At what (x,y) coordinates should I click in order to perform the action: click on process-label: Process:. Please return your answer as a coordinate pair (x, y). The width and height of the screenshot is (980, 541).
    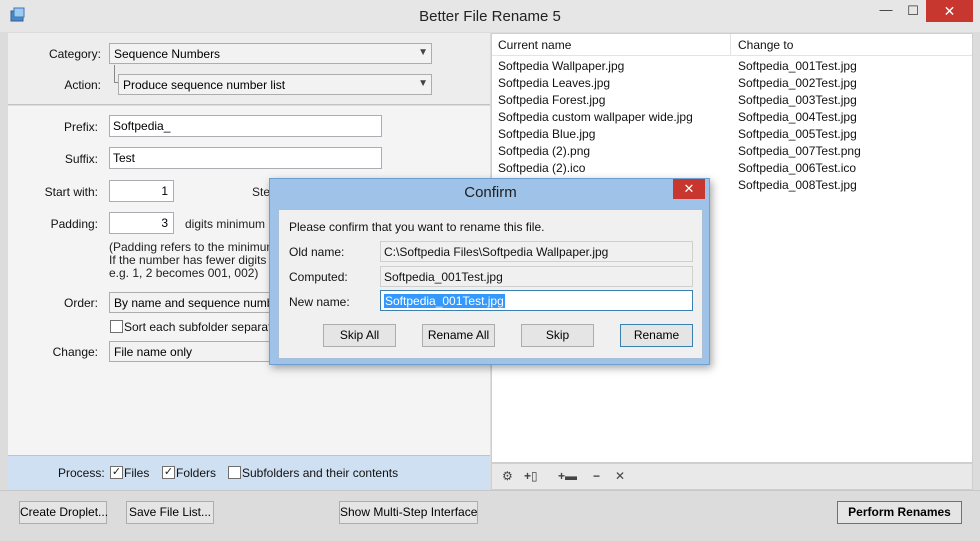
    Looking at the image, I should click on (81, 473).